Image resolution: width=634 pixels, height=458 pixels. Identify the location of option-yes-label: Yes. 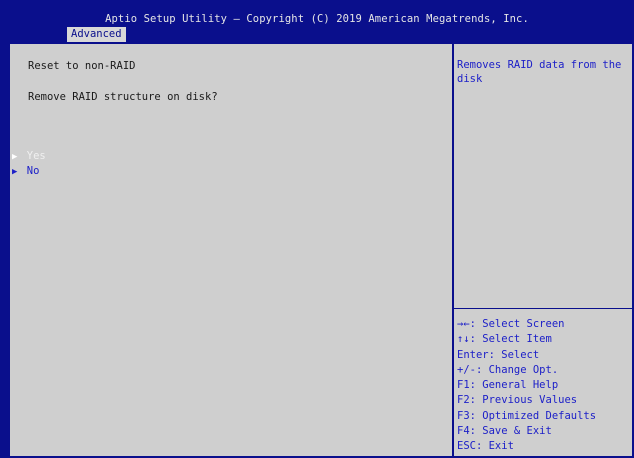
(36, 156).